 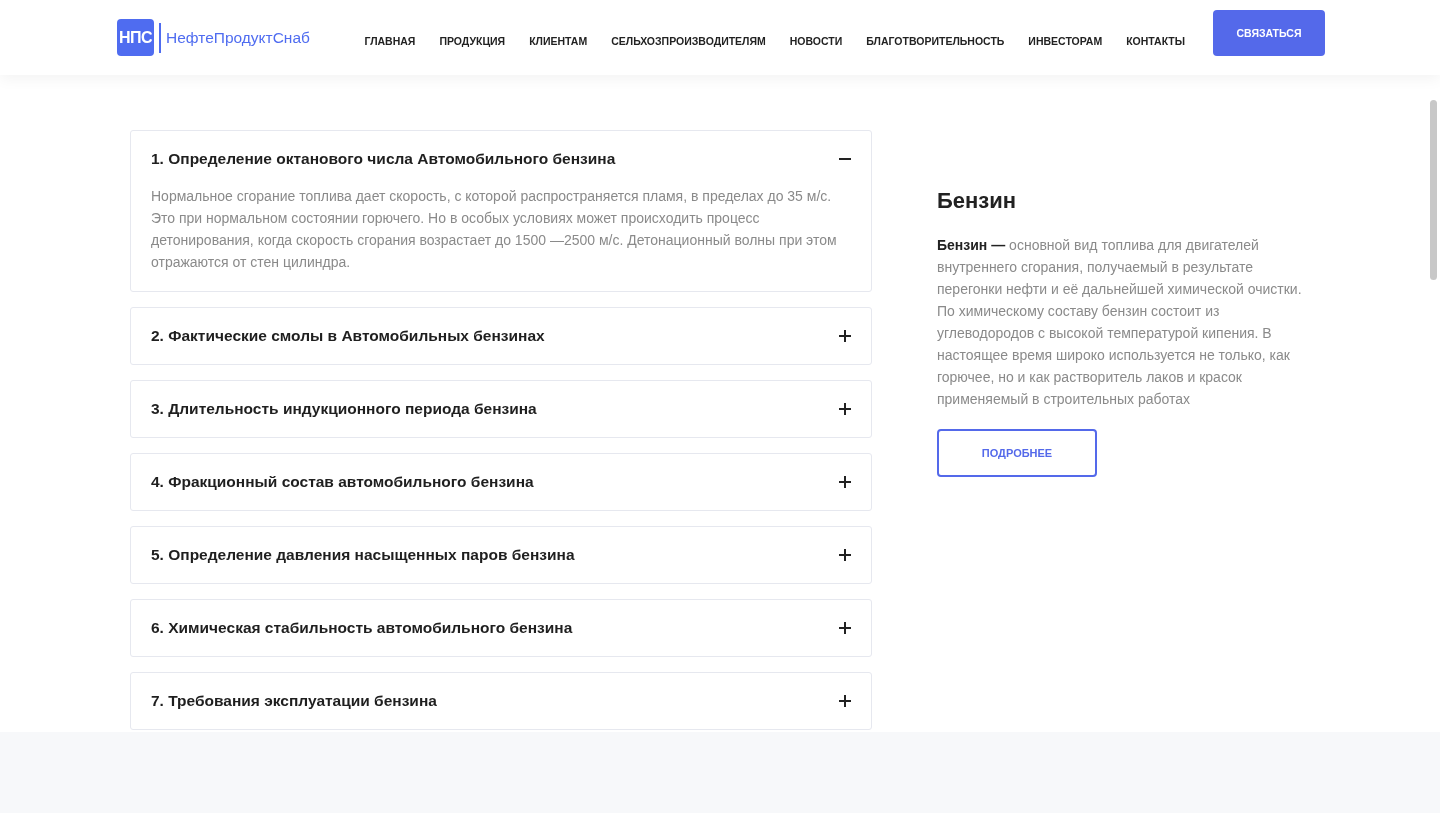 What do you see at coordinates (362, 628) in the screenshot?
I see `accordion-title: 6. Химическая стабильность автомобильного бензина` at bounding box center [362, 628].